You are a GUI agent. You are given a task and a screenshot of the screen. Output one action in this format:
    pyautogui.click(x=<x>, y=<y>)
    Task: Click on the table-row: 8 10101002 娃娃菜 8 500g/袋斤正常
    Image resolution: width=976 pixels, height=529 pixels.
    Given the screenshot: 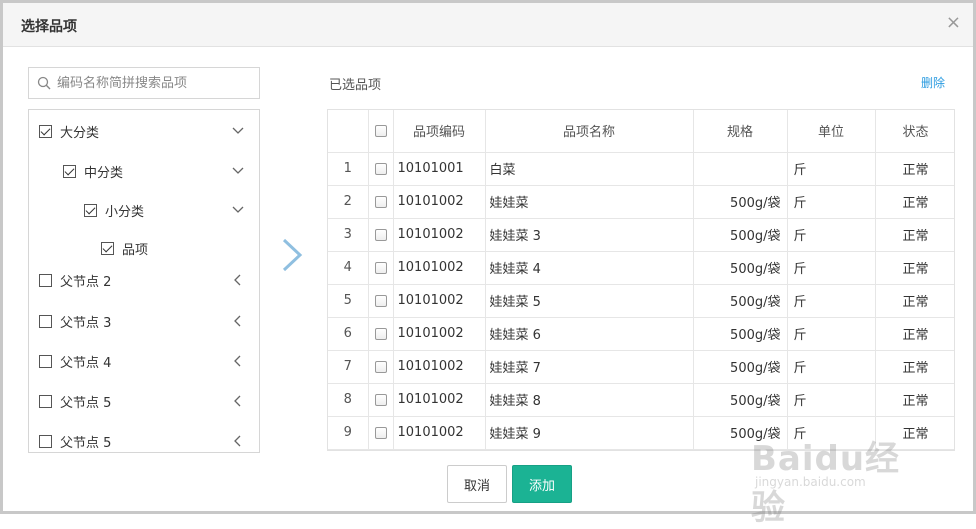 What is the action you would take?
    pyautogui.click(x=641, y=400)
    